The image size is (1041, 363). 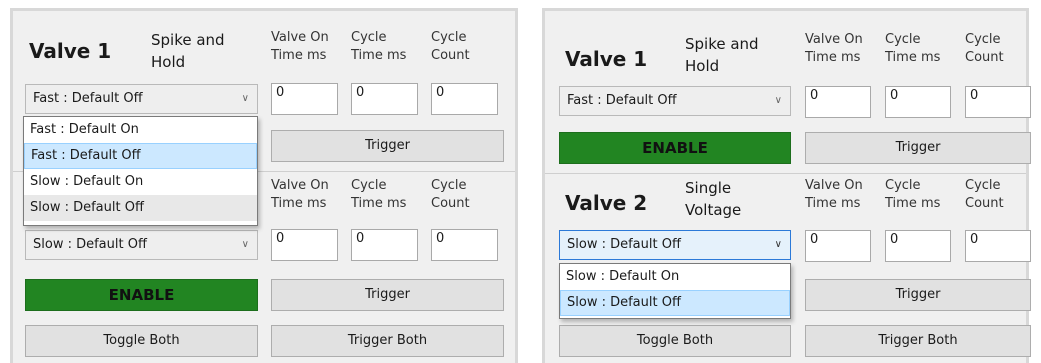 I want to click on valve2-title: Valve 2, so click(x=606, y=203).